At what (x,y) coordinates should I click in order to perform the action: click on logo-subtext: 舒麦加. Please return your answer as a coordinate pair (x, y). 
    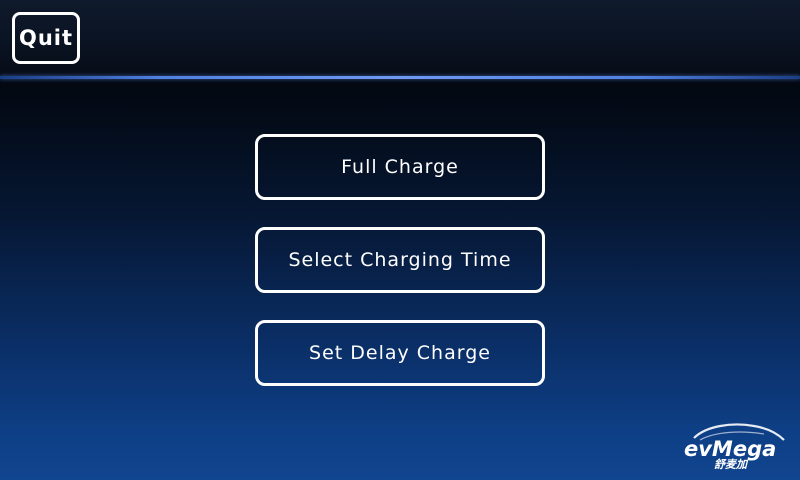
    Looking at the image, I should click on (731, 464).